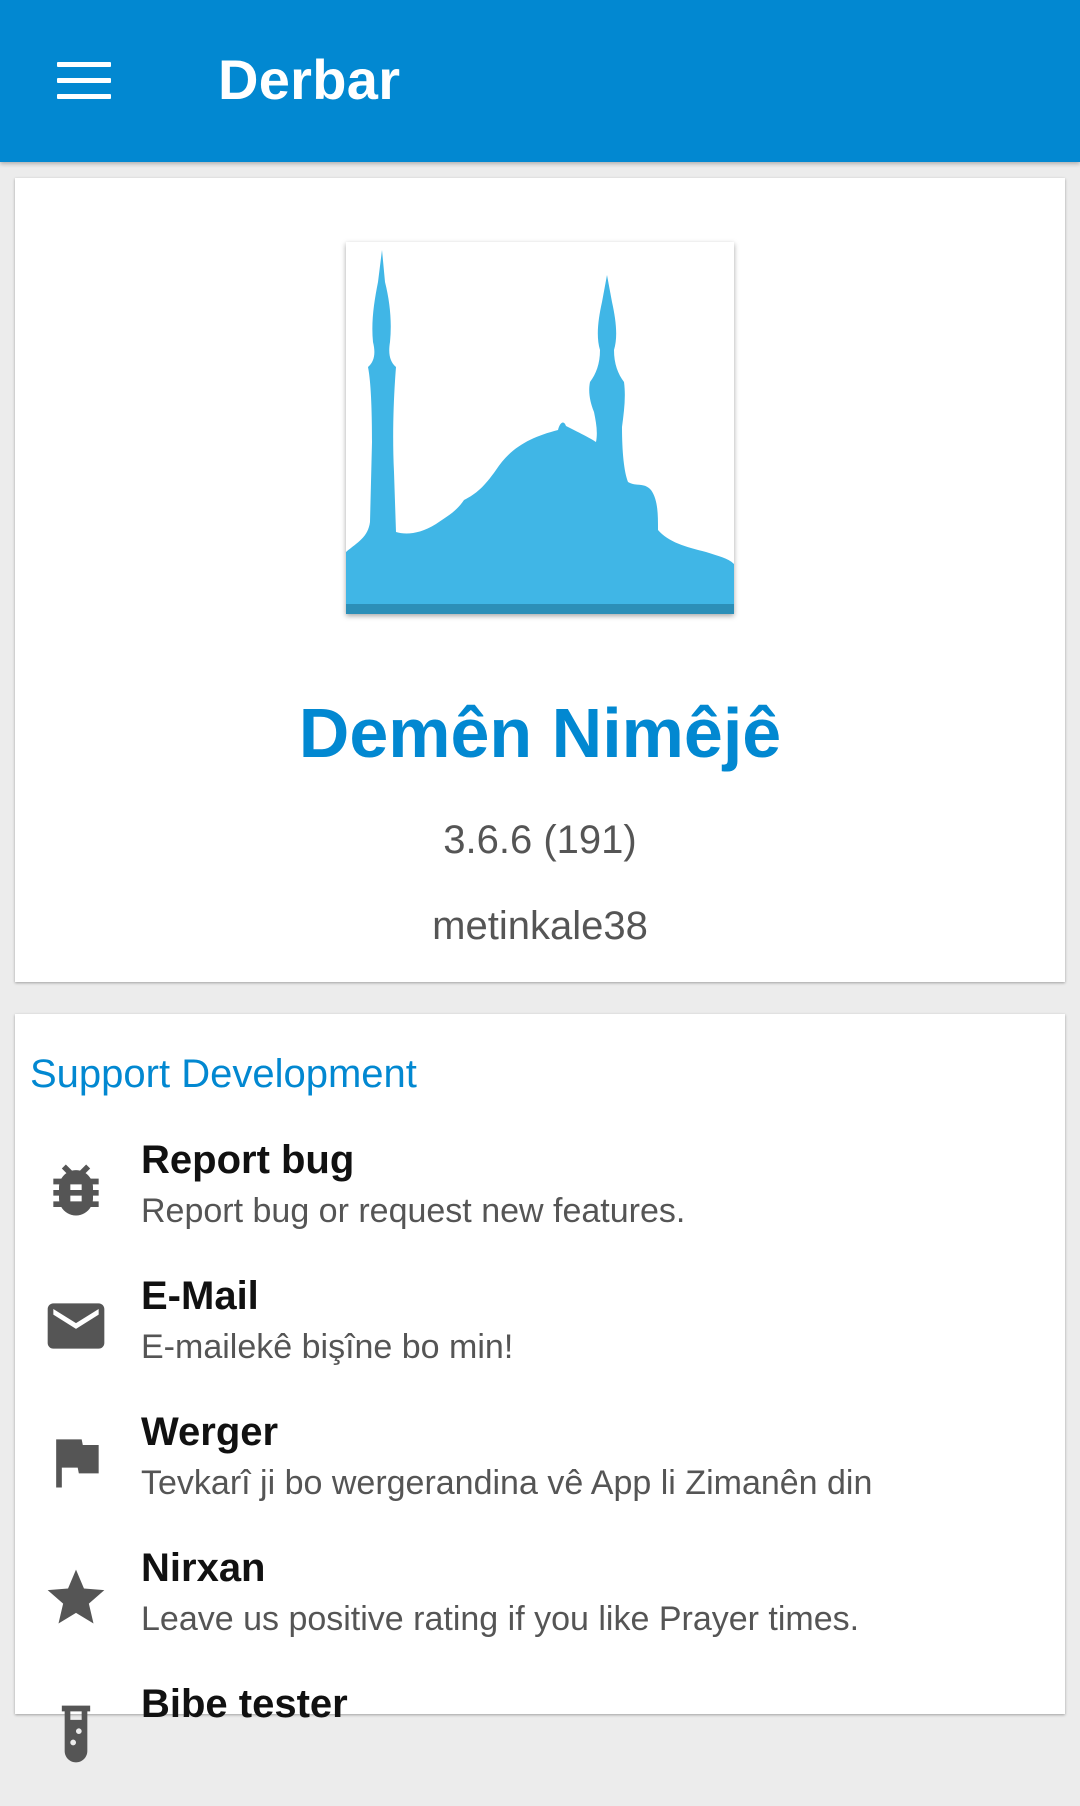 The height and width of the screenshot is (1806, 1080). What do you see at coordinates (540, 840) in the screenshot?
I see `app-version: 3.6.6 (191)` at bounding box center [540, 840].